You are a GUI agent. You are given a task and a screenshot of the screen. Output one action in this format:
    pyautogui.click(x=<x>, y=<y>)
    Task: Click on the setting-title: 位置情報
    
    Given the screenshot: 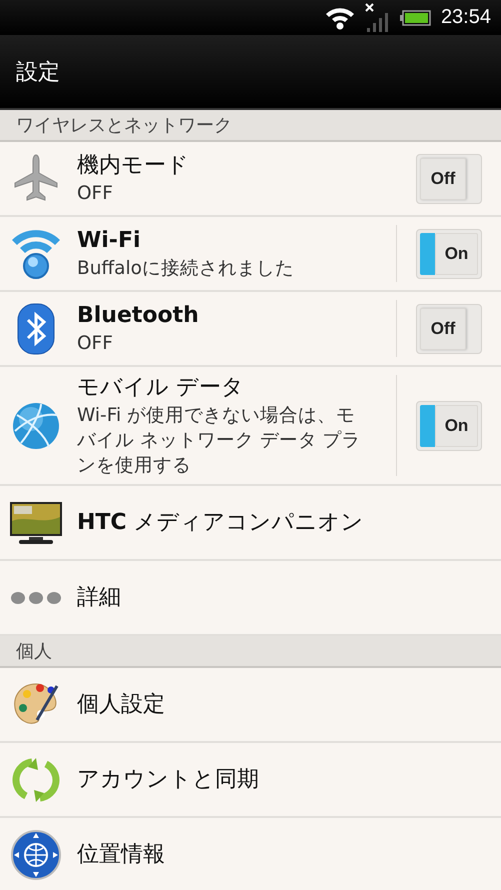 What is the action you would take?
    pyautogui.click(x=121, y=854)
    